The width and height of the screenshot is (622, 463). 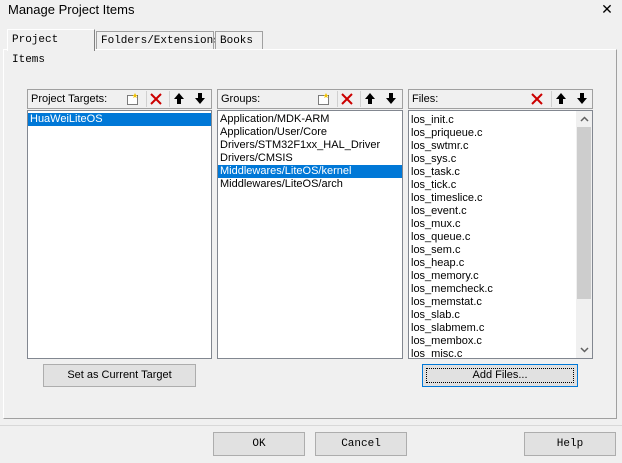 I want to click on list-item: los_mux.c, so click(x=500, y=224).